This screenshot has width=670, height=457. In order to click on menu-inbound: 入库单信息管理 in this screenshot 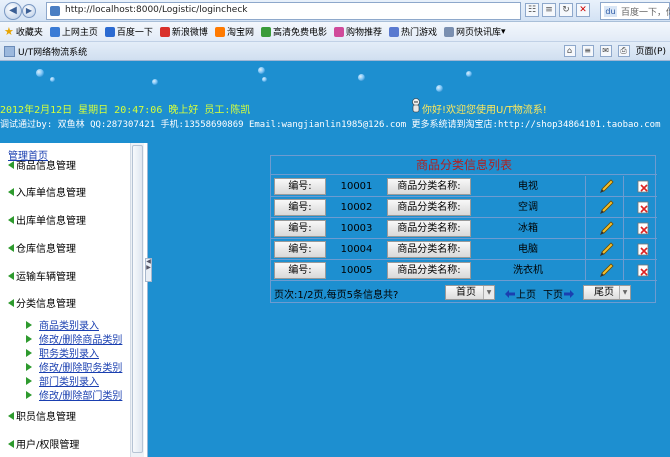, I will do `click(47, 191)`.